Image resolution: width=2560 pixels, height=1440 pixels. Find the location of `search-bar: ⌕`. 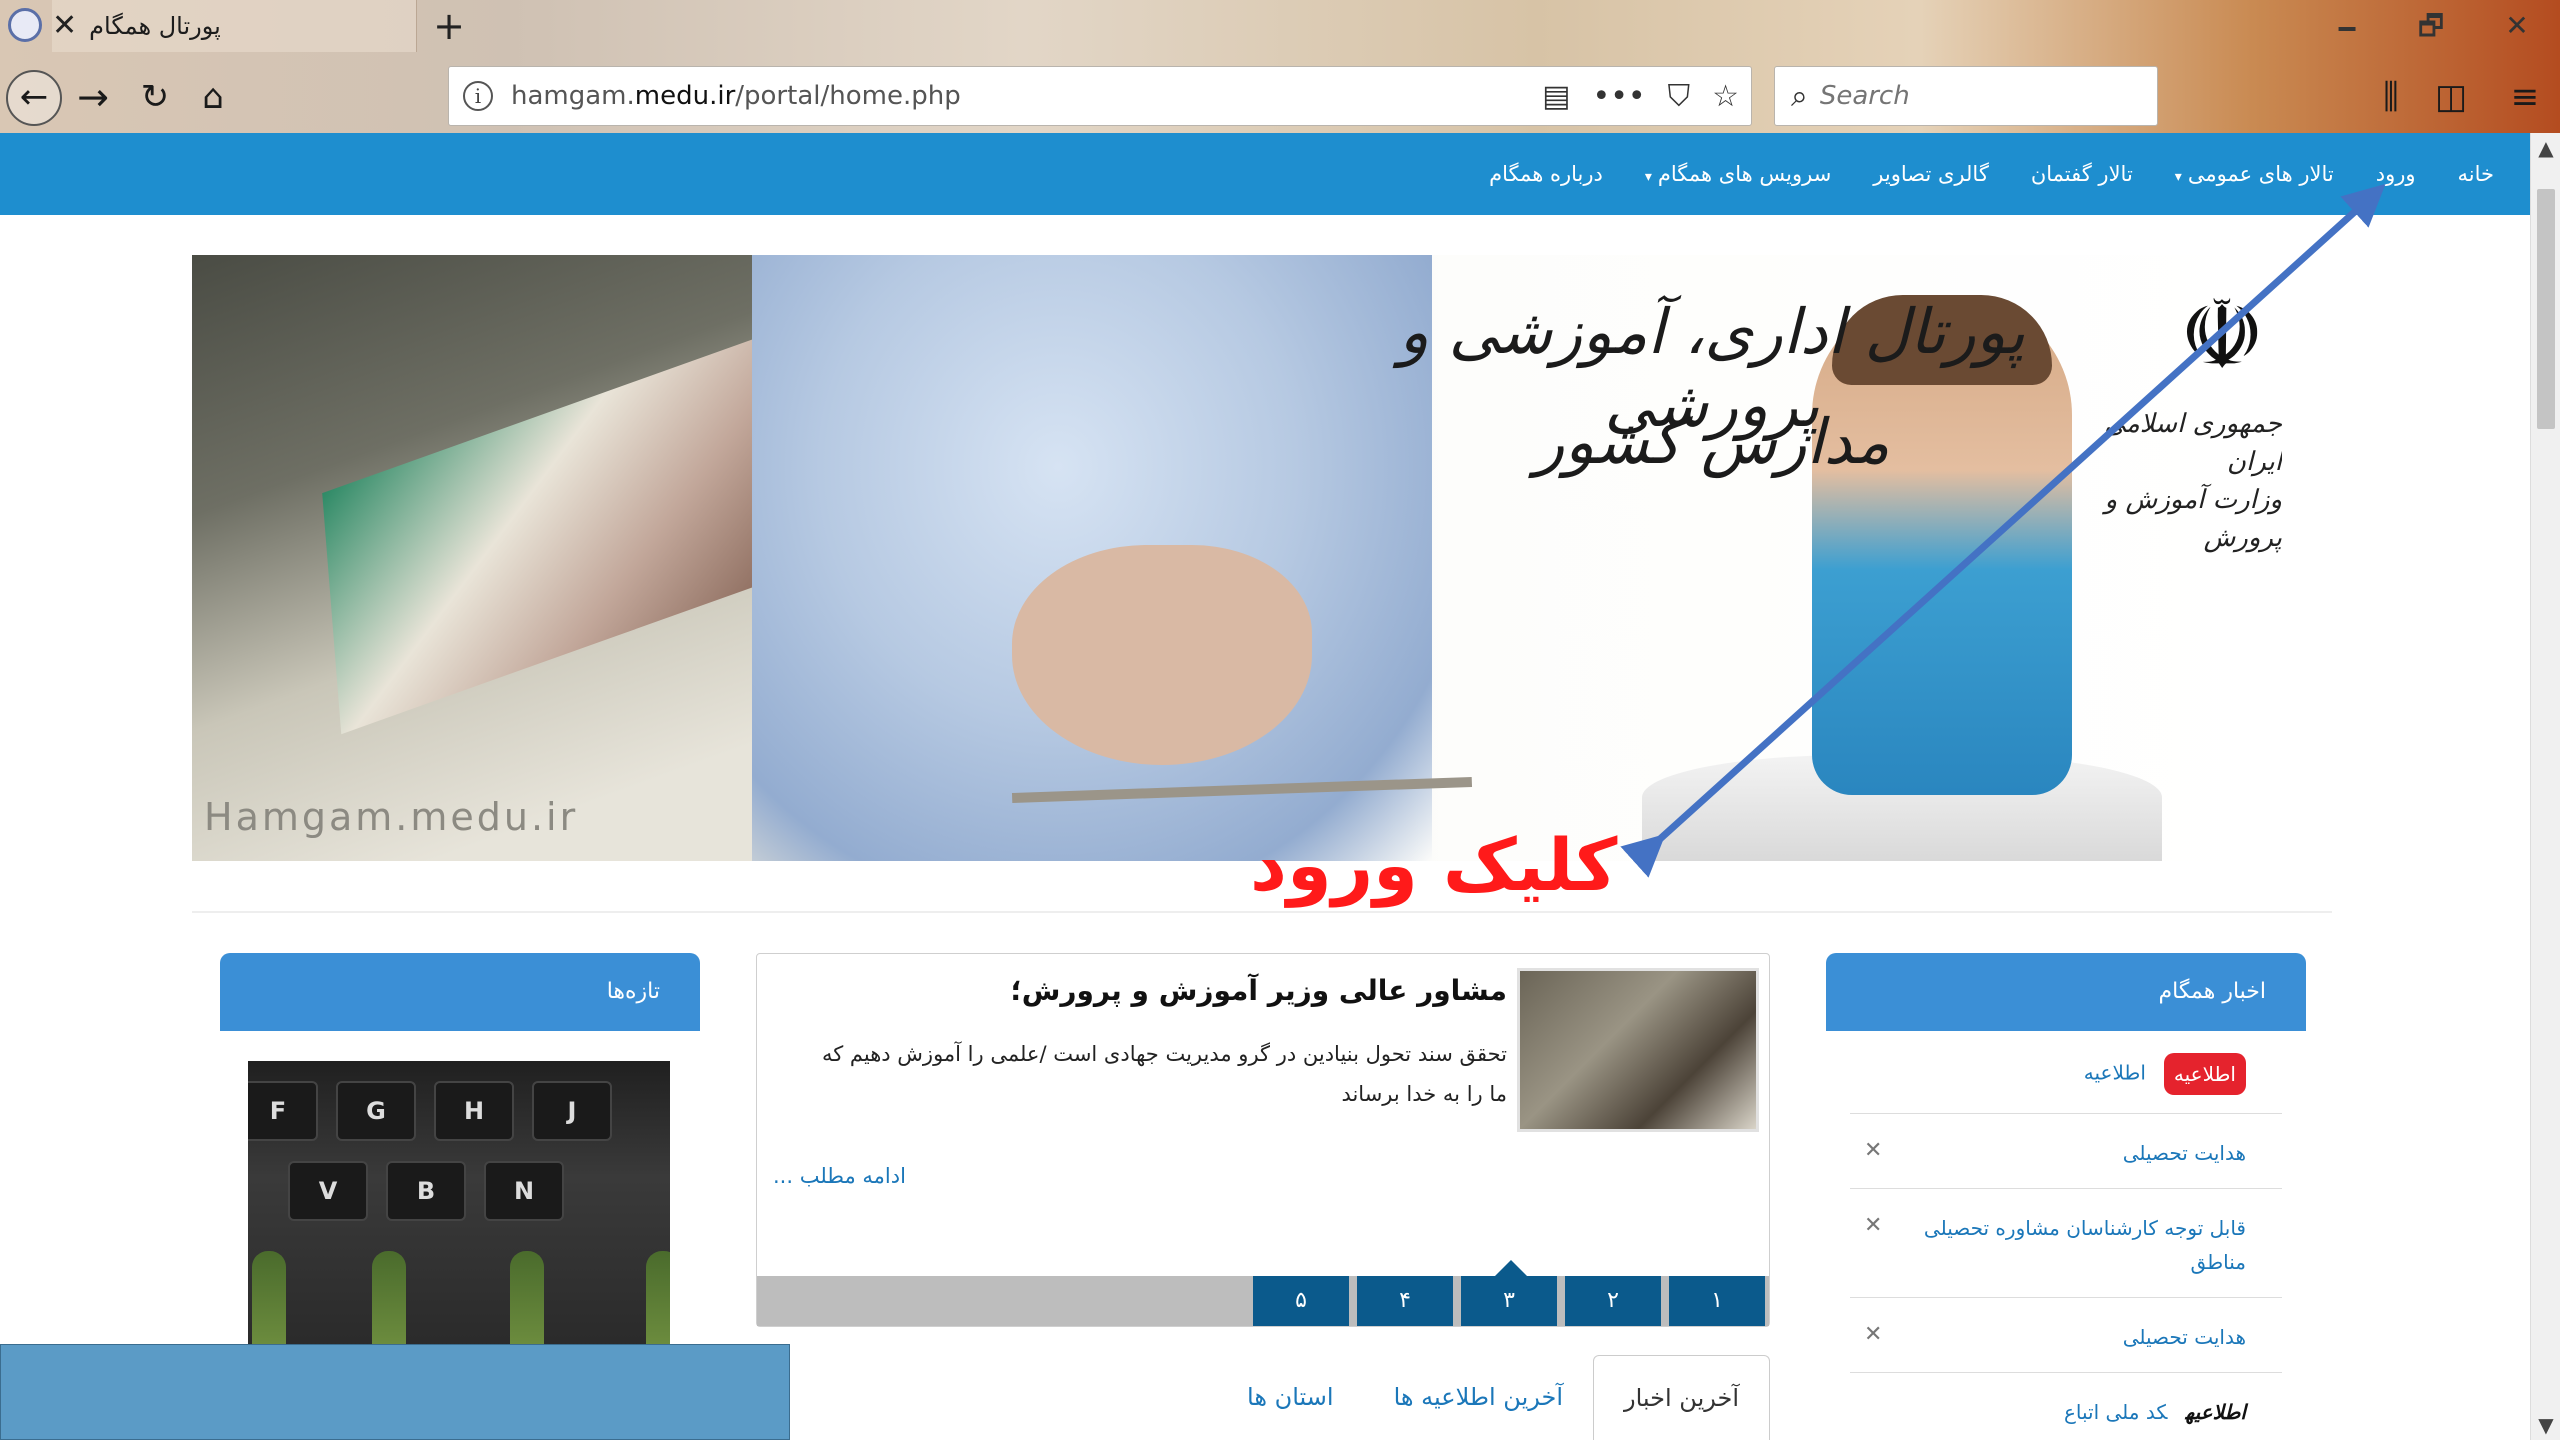

search-bar: ⌕ is located at coordinates (1966, 96).